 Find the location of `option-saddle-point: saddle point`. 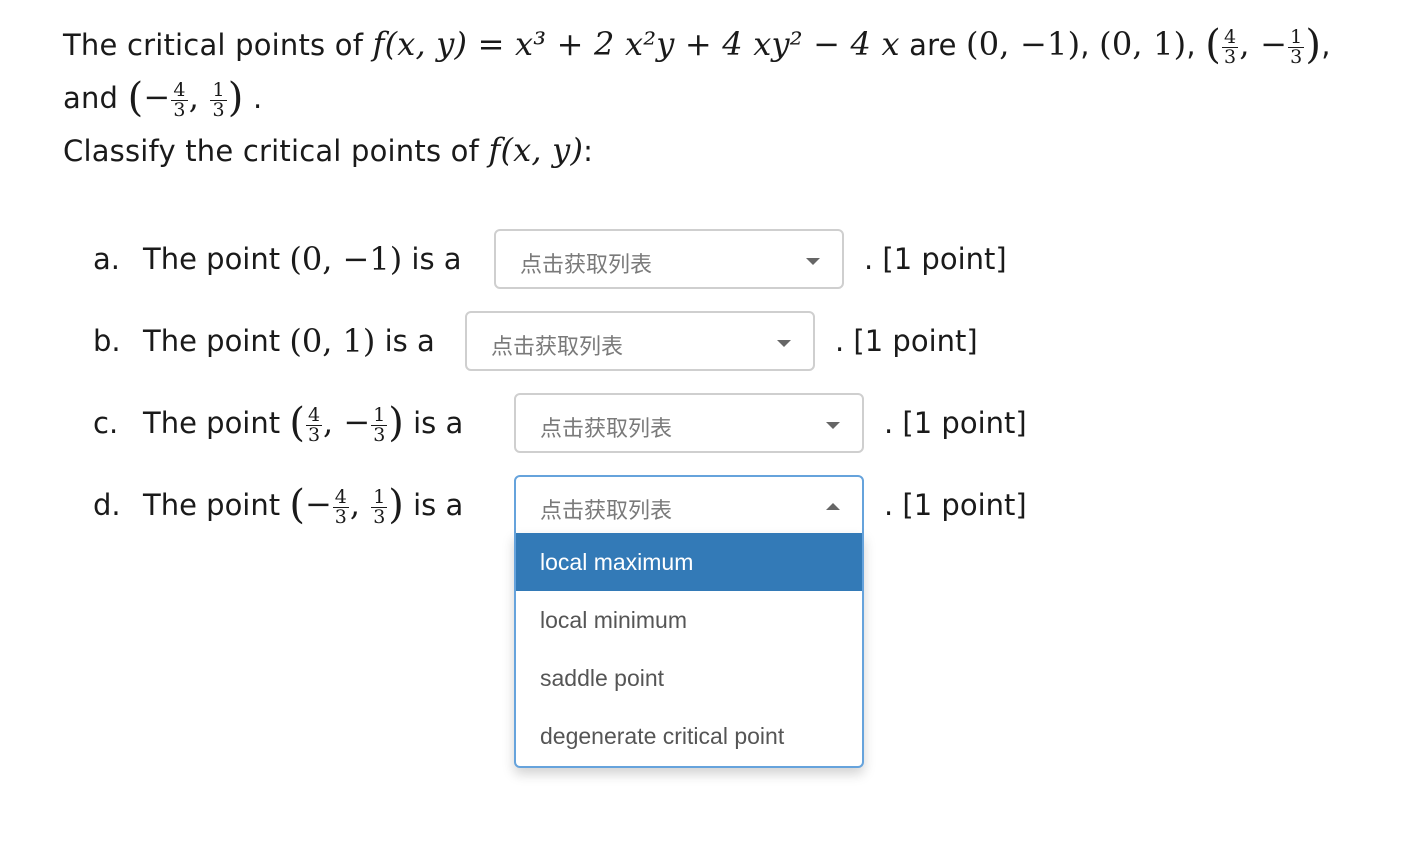

option-saddle-point: saddle point is located at coordinates (689, 678).